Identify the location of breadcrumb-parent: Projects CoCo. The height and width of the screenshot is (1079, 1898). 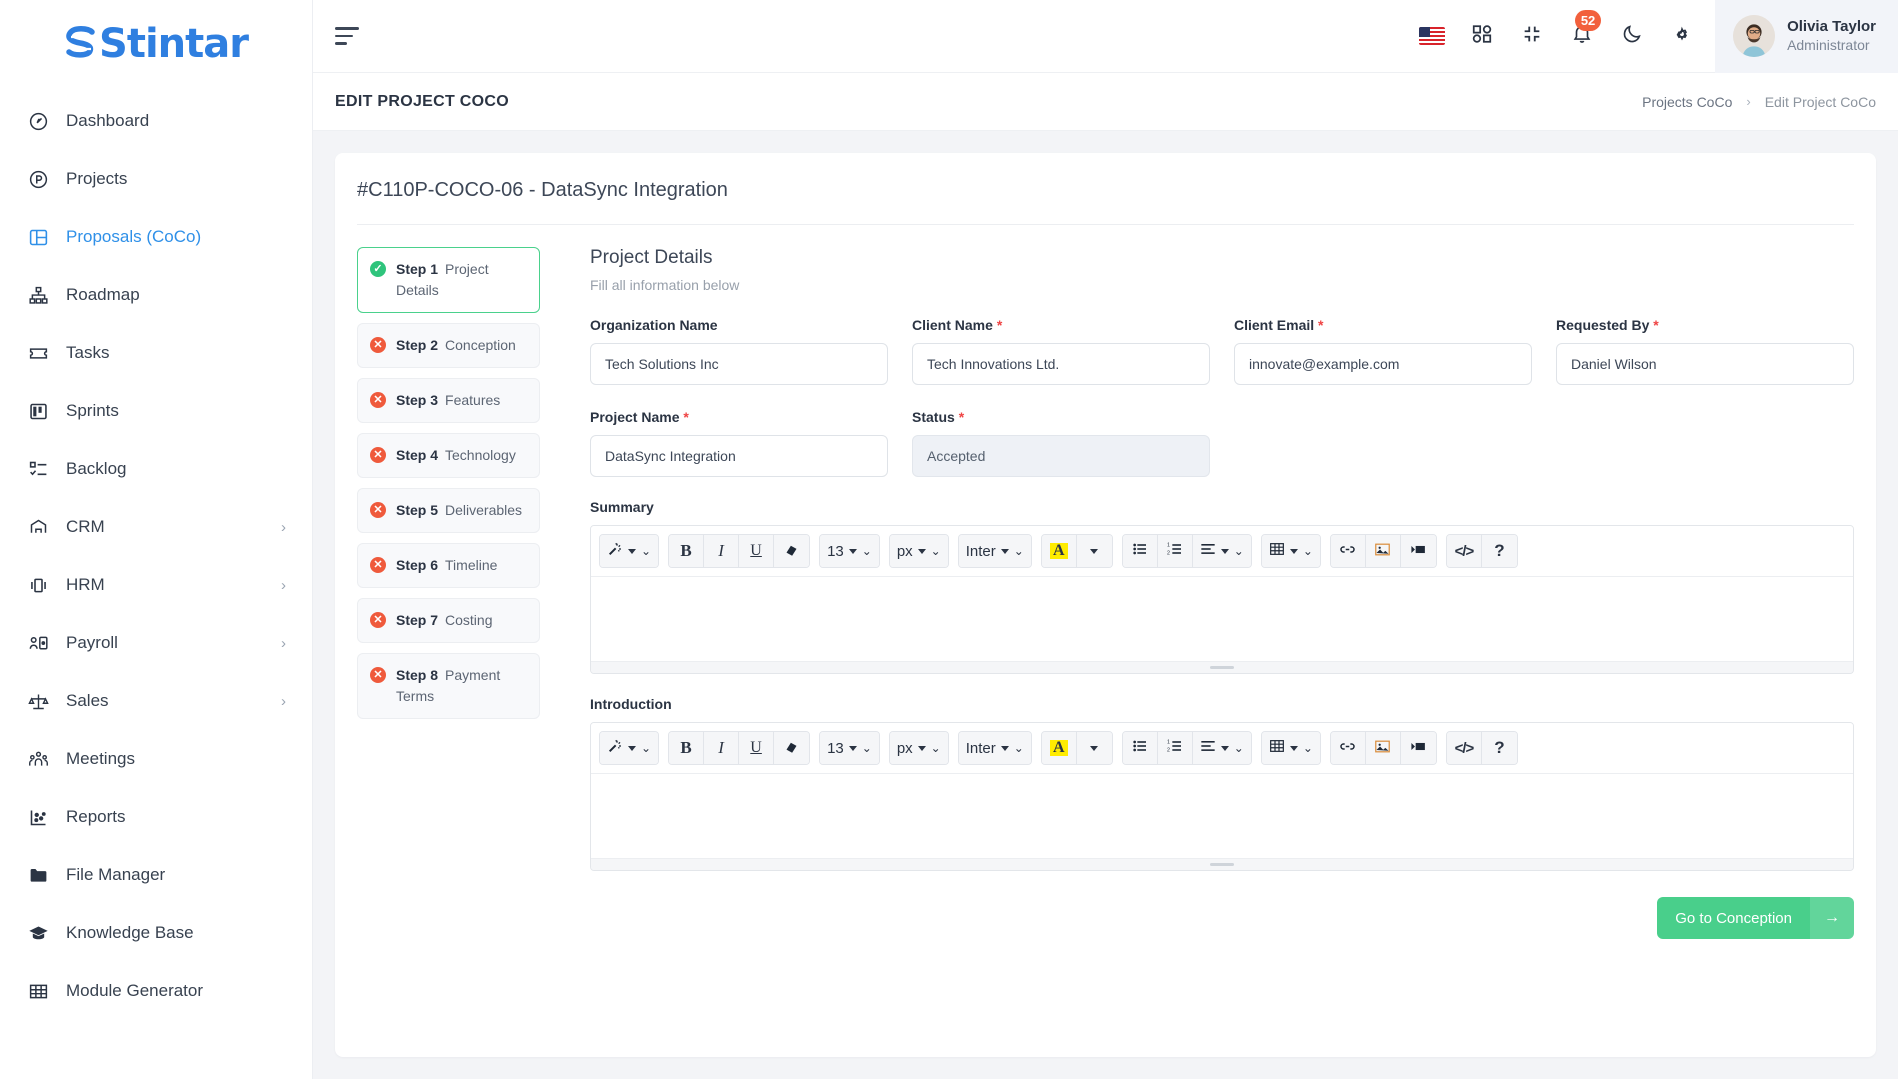
(1687, 102).